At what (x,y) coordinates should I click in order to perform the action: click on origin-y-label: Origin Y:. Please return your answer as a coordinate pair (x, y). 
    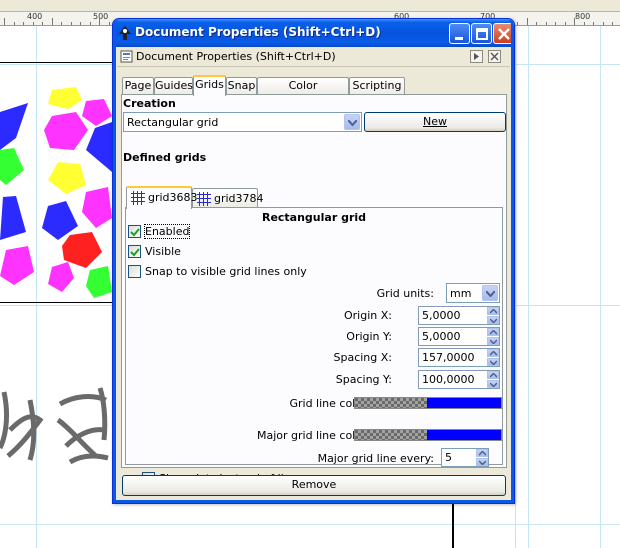
    Looking at the image, I should click on (369, 336).